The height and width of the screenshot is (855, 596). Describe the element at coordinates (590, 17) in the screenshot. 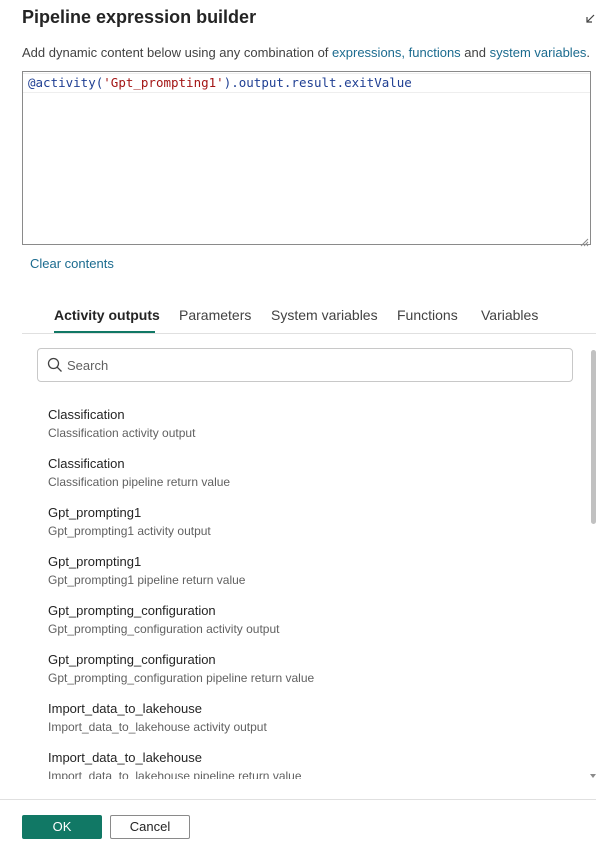

I see `collapse-arrow-icon` at that location.